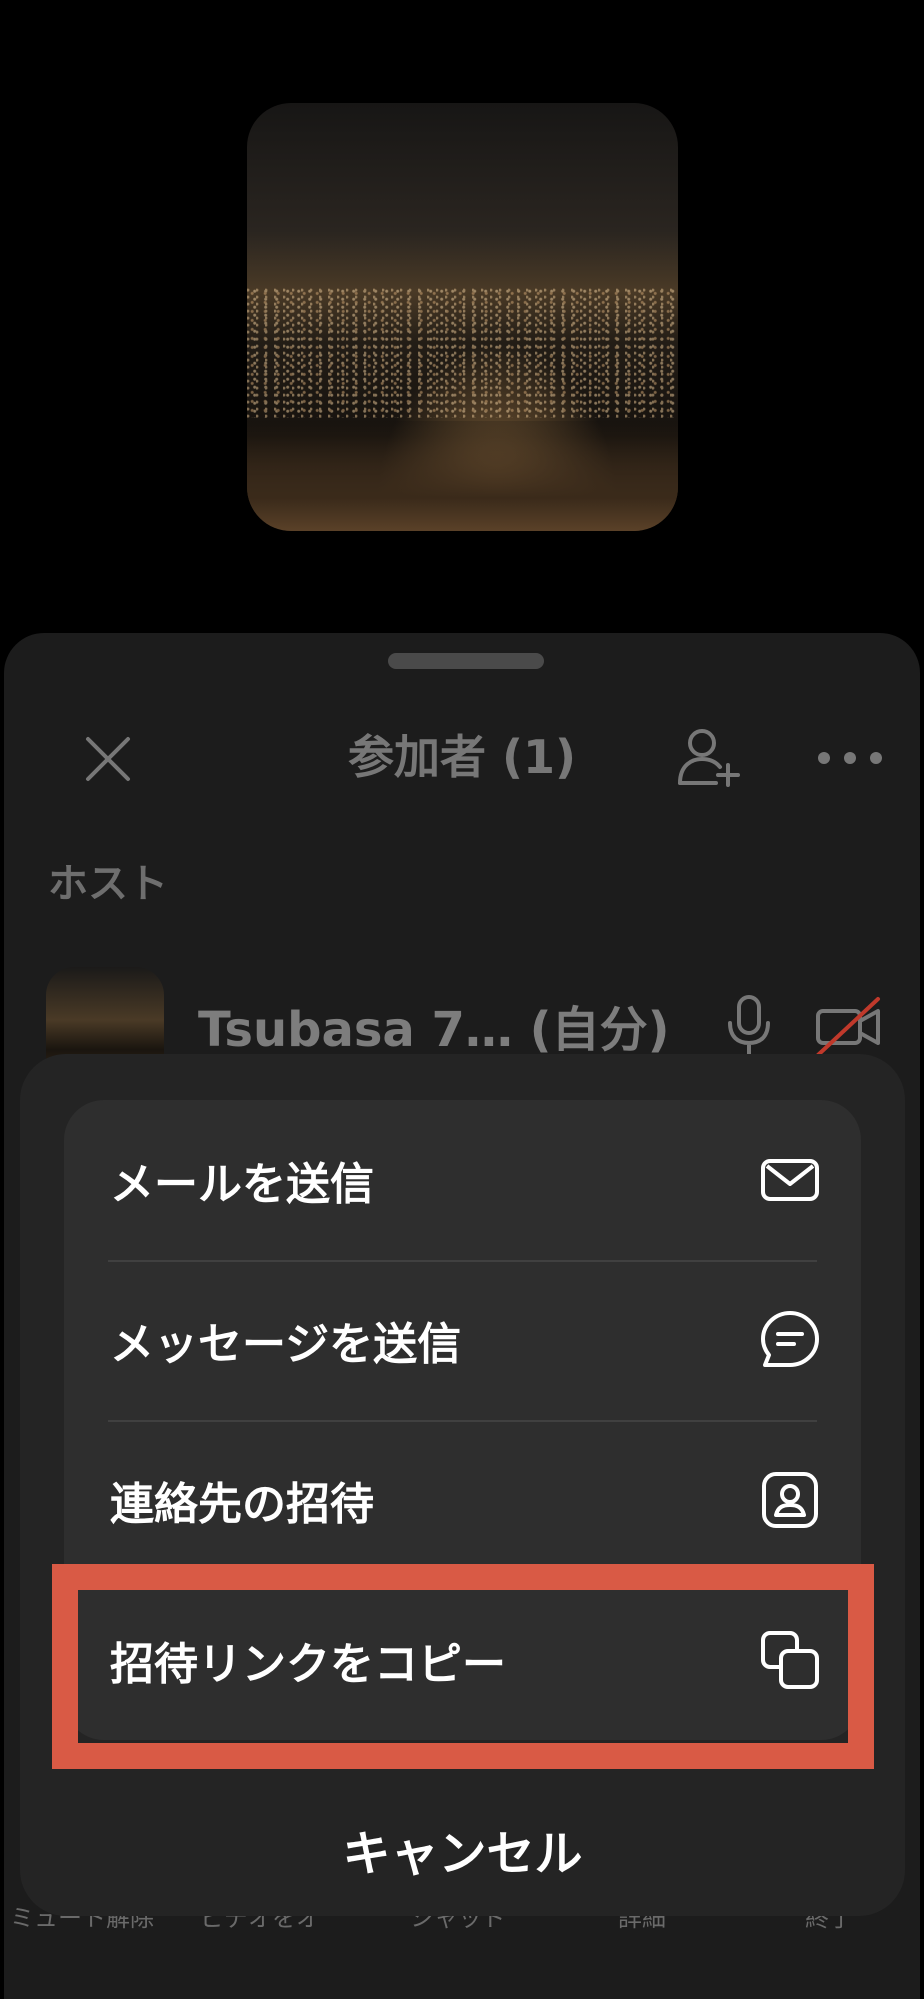  Describe the element at coordinates (790, 1500) in the screenshot. I see `contact-icon` at that location.